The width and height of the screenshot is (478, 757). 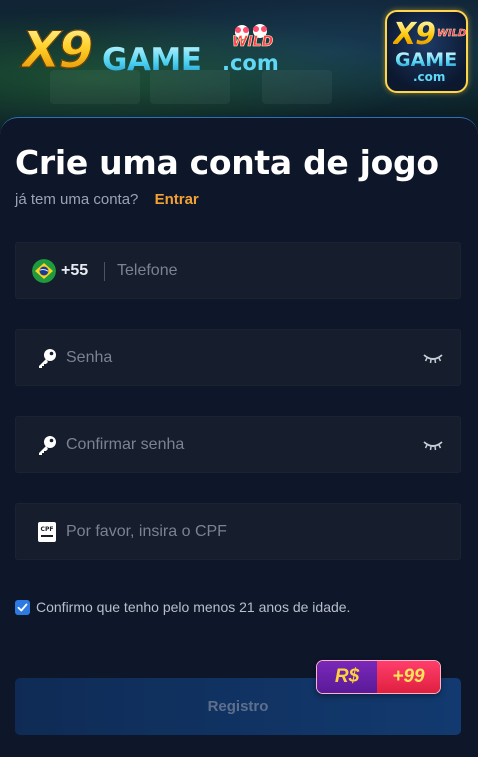 I want to click on wild-badge-icon: WILD, so click(x=256, y=37).